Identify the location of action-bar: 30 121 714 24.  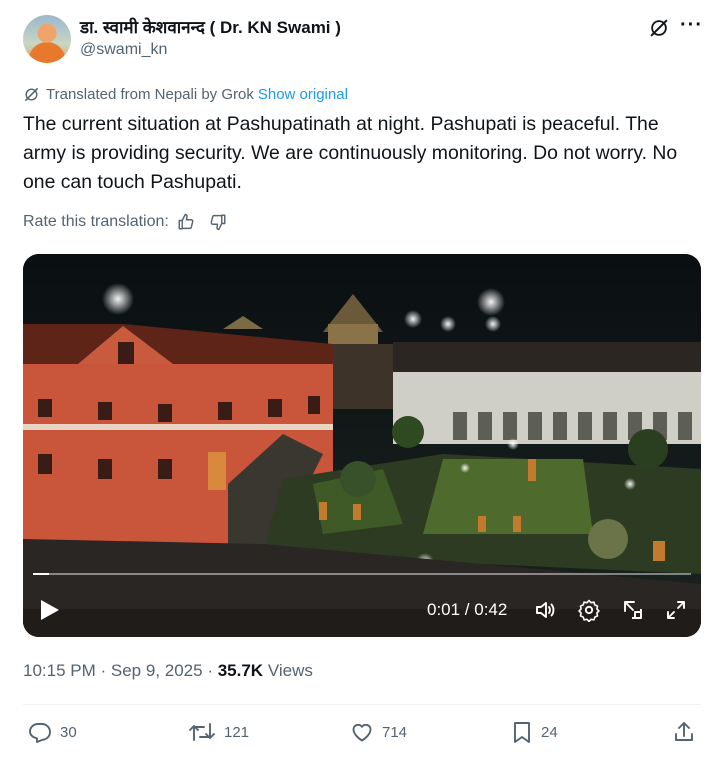
(361, 733).